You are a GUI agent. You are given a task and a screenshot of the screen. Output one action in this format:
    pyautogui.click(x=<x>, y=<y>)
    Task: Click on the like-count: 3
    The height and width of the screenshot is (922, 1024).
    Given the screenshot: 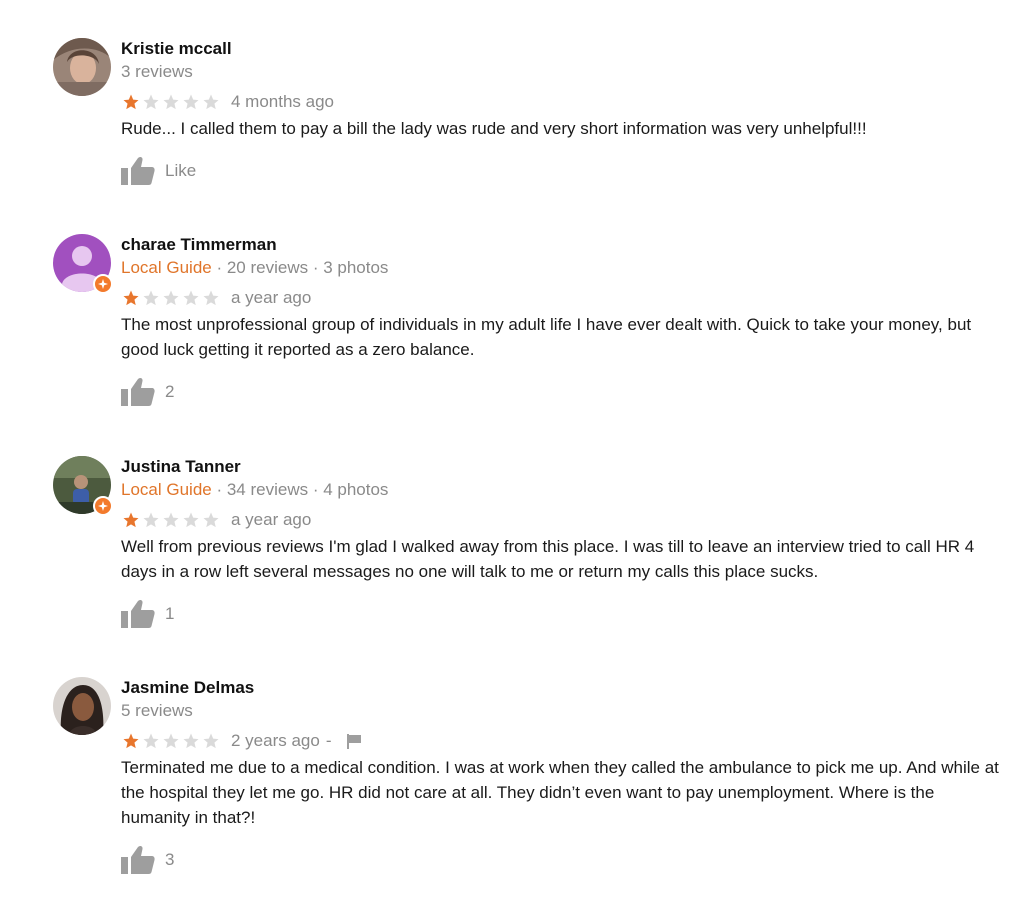 What is the action you would take?
    pyautogui.click(x=170, y=859)
    